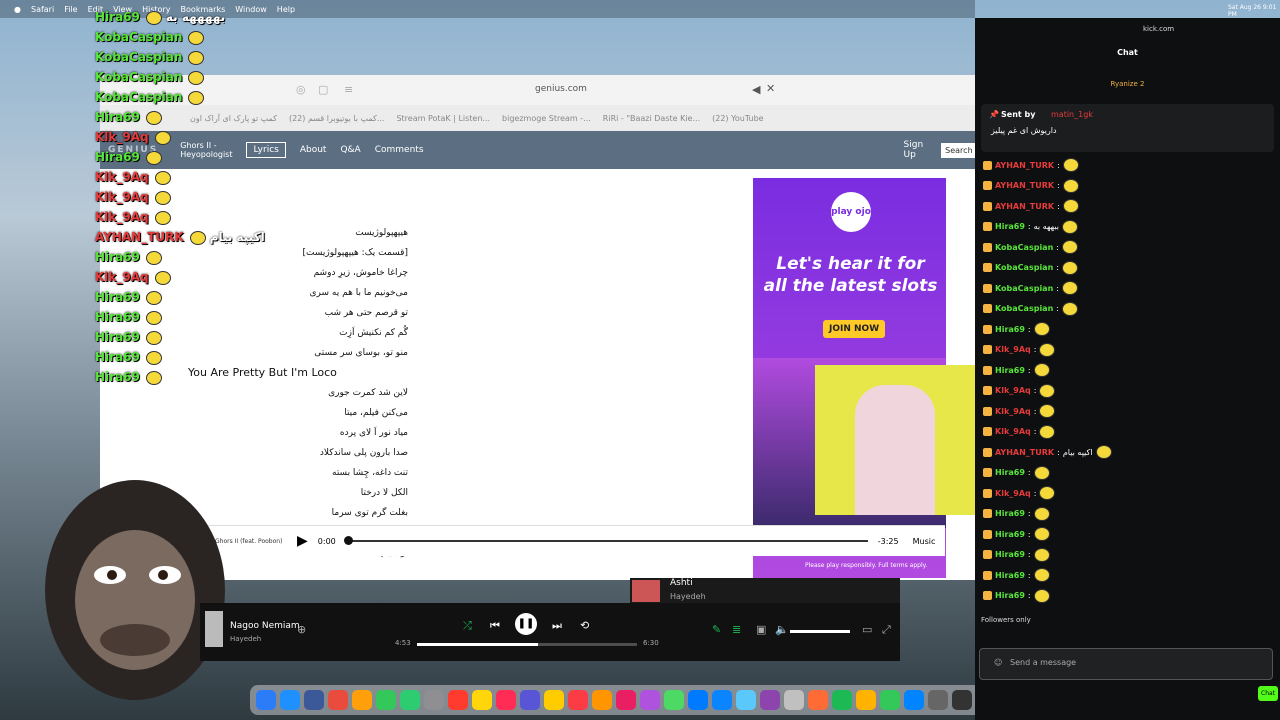  I want to click on volume-icon: 🔈, so click(782, 629).